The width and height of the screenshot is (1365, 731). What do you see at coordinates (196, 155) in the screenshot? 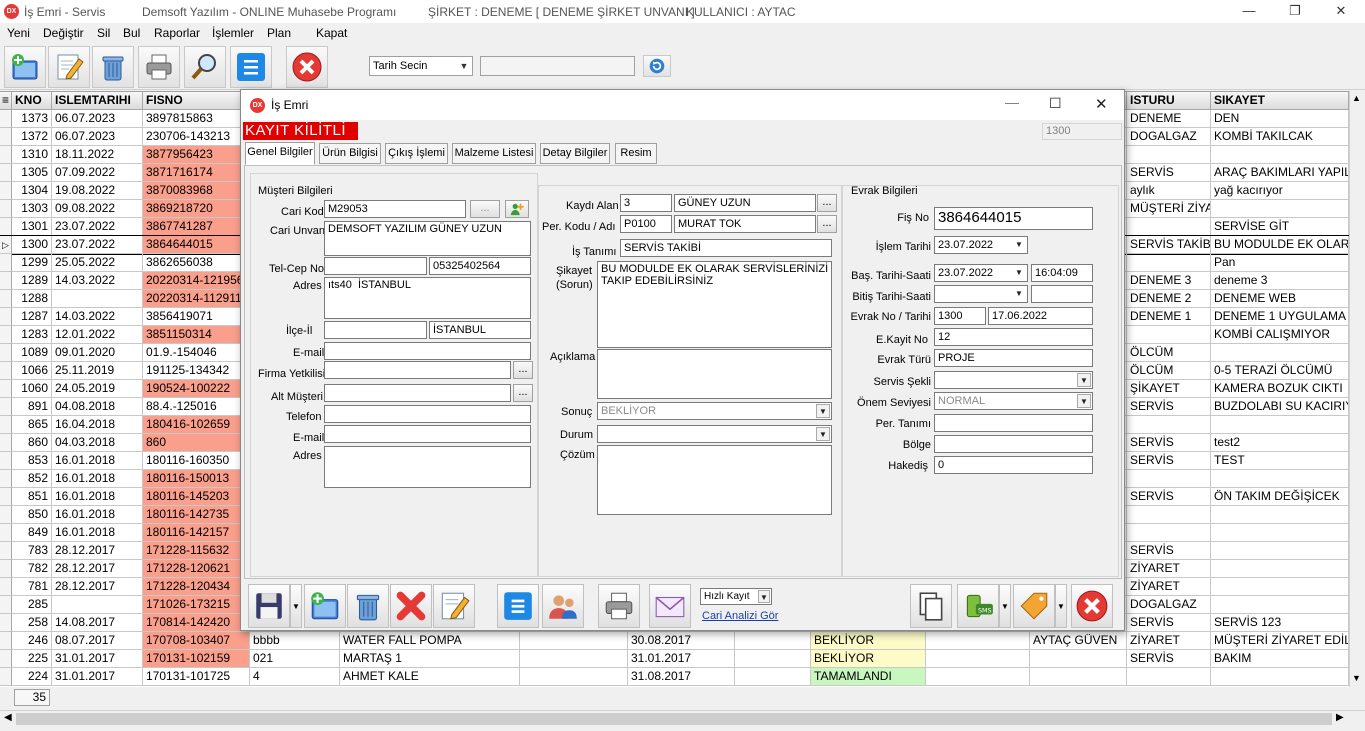
I see `cell-fisno: 3877956423` at bounding box center [196, 155].